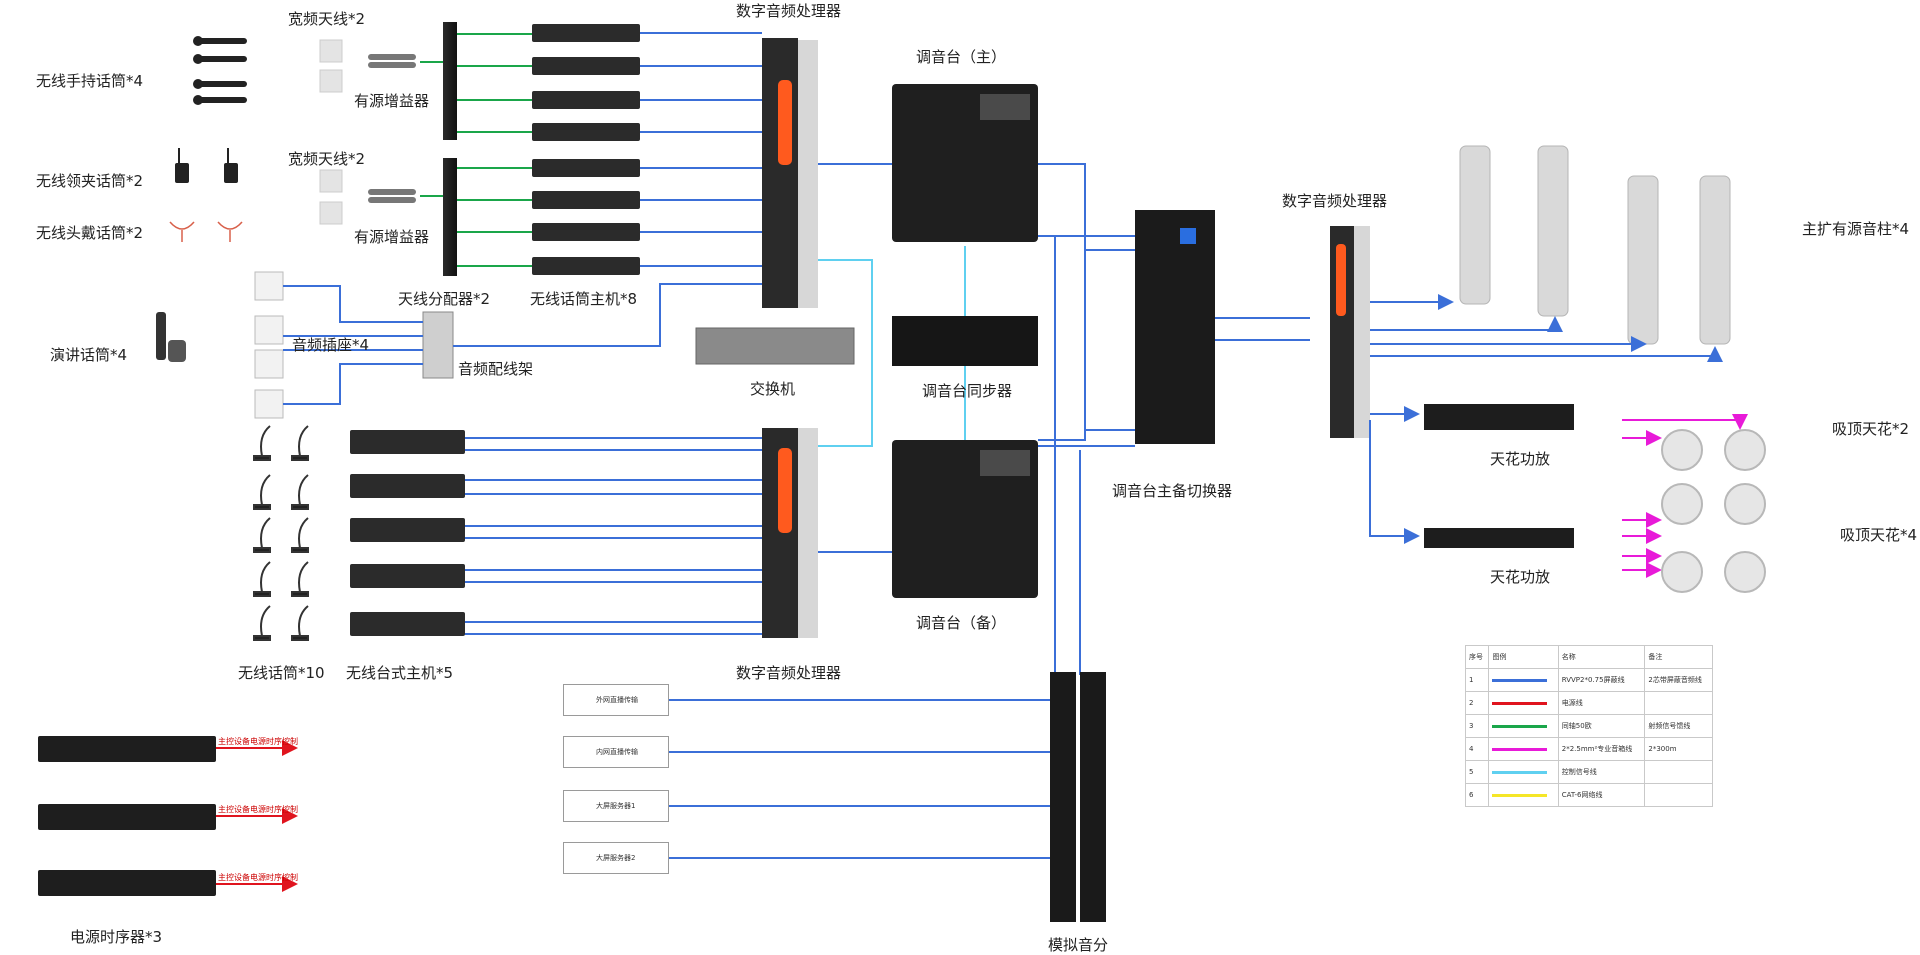 The height and width of the screenshot is (955, 1920). What do you see at coordinates (257, 816) in the screenshot?
I see `power-lines` at bounding box center [257, 816].